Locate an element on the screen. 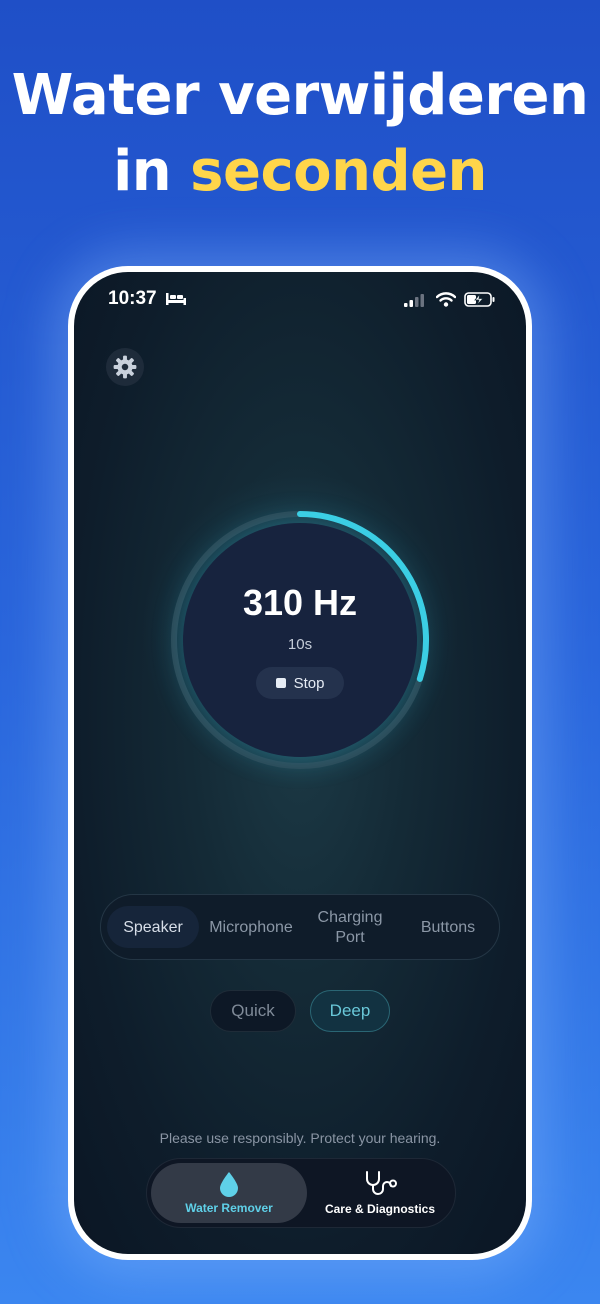 The width and height of the screenshot is (600, 1304). tab-water-remover: Water Remover is located at coordinates (229, 1193).